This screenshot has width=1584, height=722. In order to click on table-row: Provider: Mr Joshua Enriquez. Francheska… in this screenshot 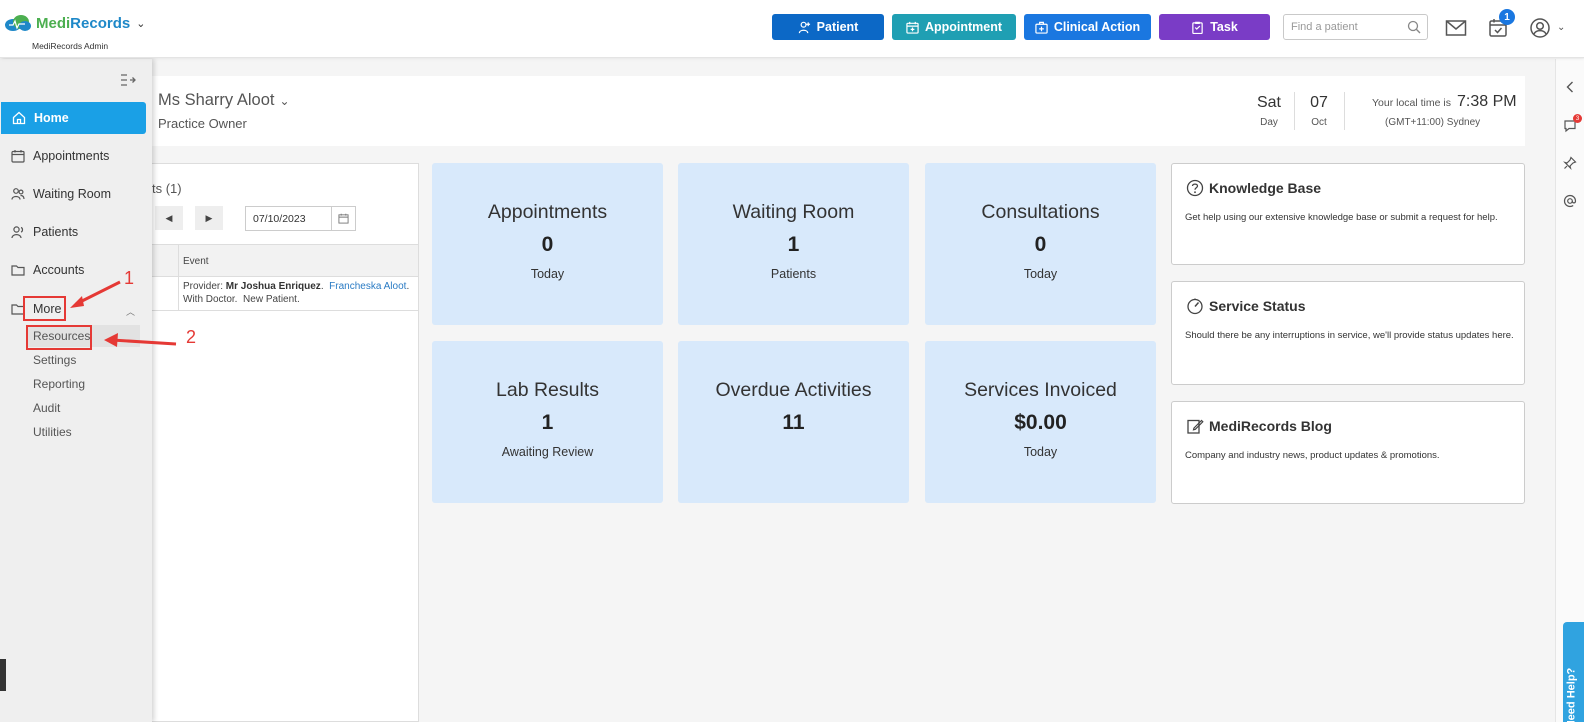, I will do `click(298, 293)`.